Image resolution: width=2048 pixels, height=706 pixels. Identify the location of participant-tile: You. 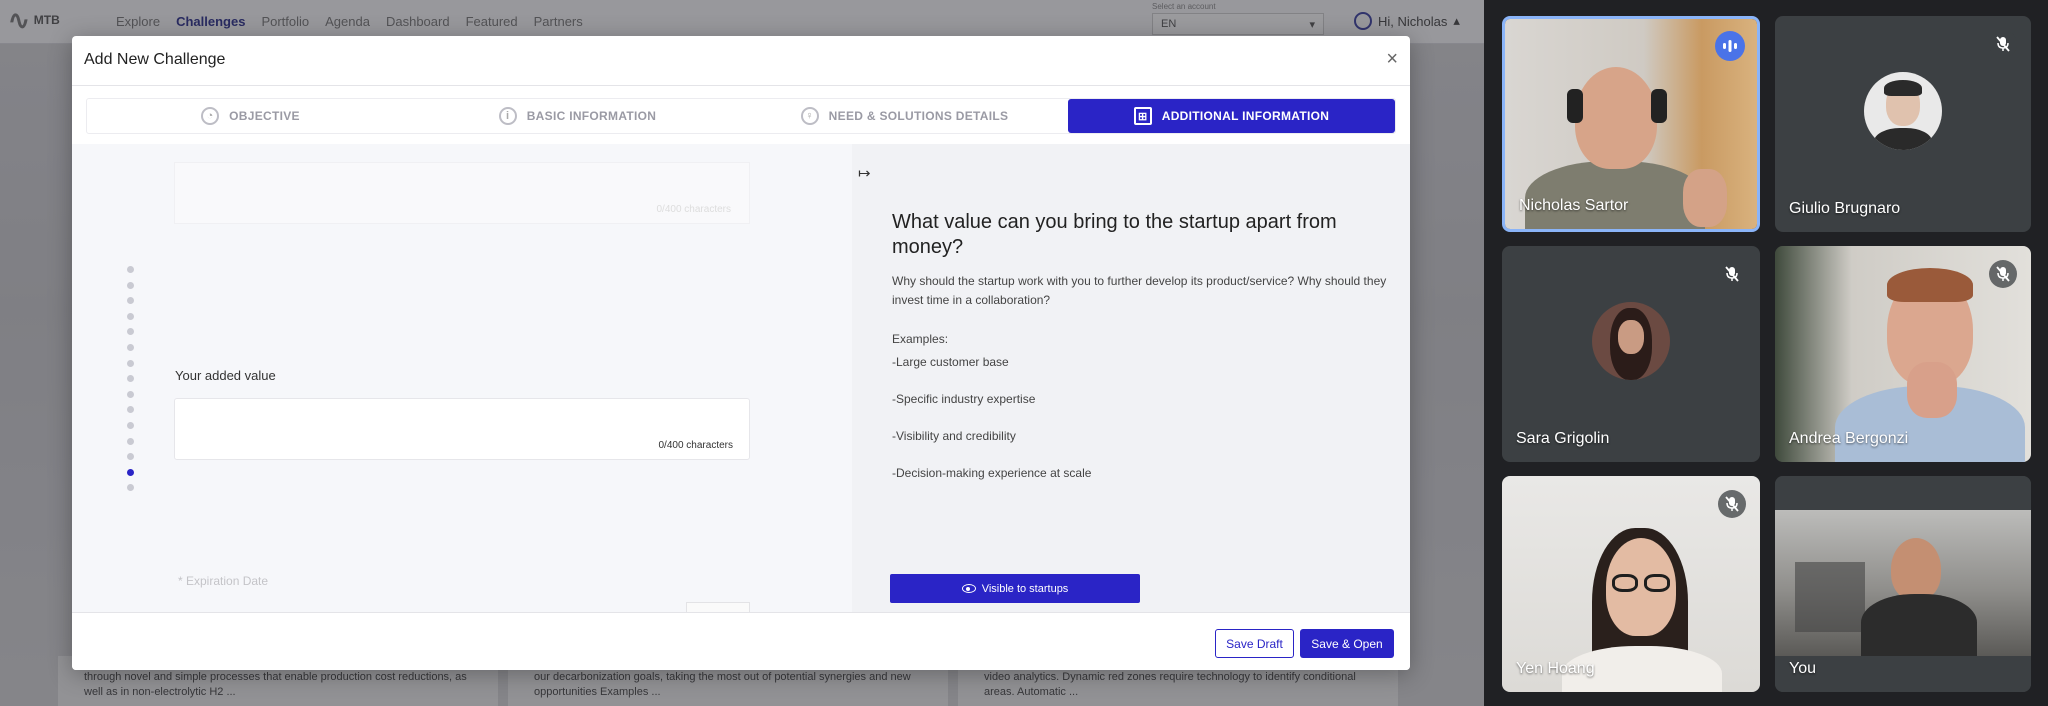
(1903, 584).